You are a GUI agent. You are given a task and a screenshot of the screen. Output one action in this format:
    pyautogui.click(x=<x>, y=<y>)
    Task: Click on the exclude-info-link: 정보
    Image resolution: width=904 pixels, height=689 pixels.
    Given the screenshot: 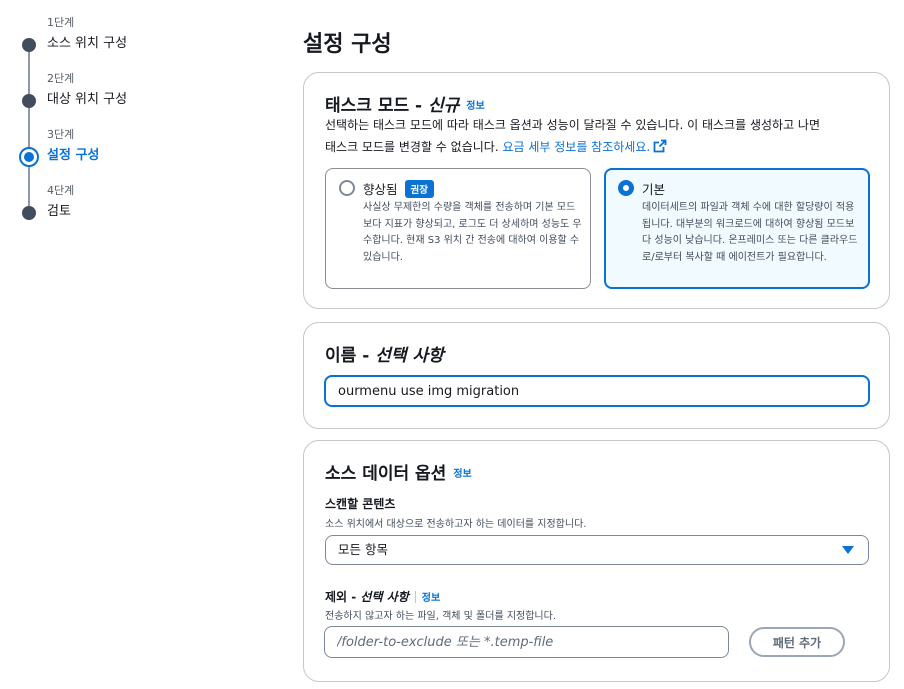 What is the action you would take?
    pyautogui.click(x=431, y=598)
    